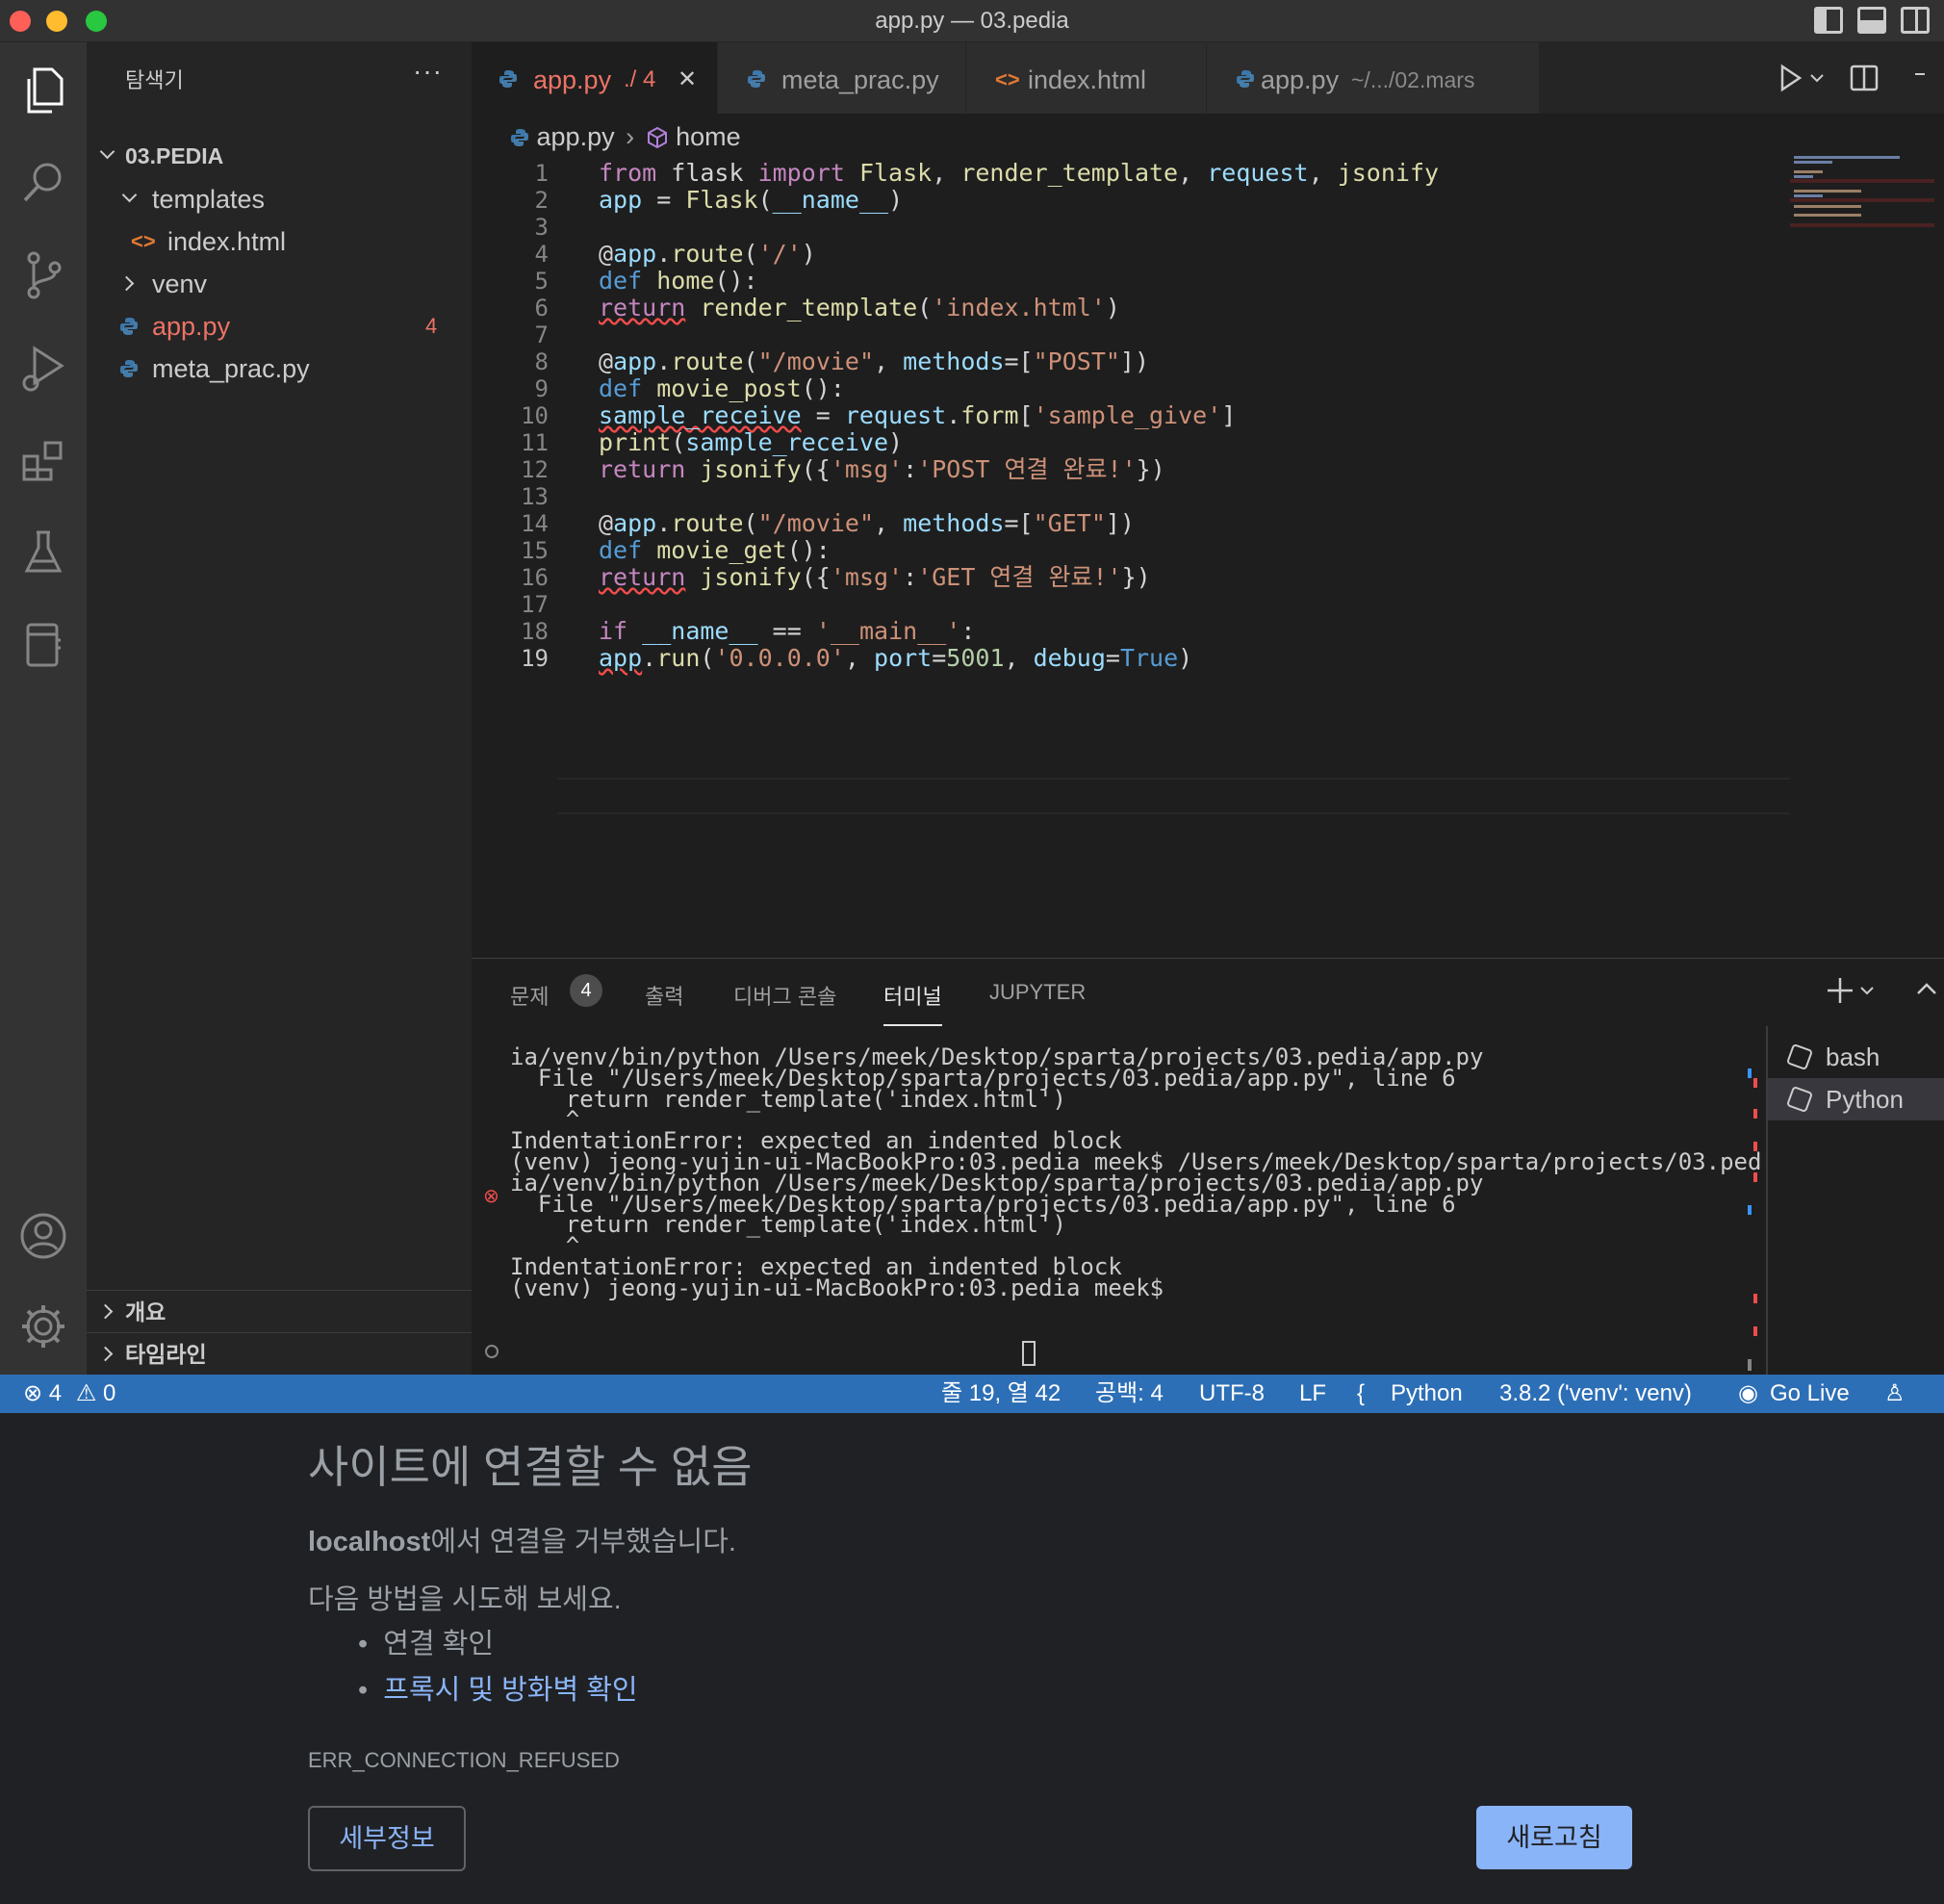  Describe the element at coordinates (595, 78) in the screenshot. I see `tab-app-py: app.py ./ 4 ✕` at that location.